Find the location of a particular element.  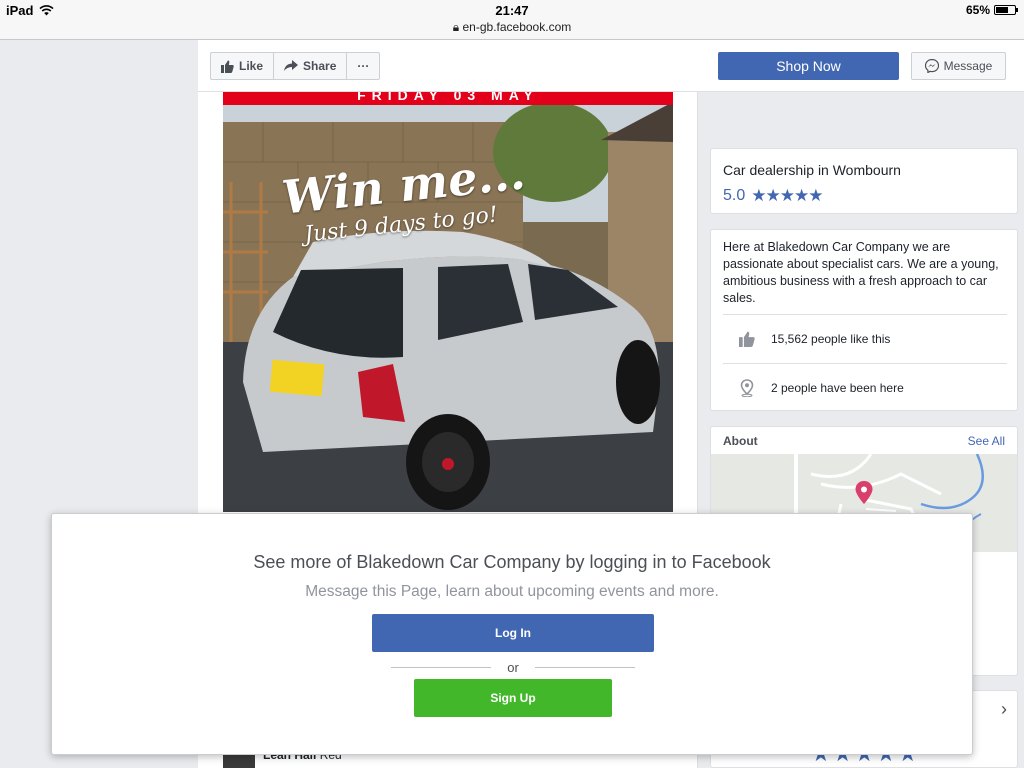

share-arrow-icon is located at coordinates (291, 65).